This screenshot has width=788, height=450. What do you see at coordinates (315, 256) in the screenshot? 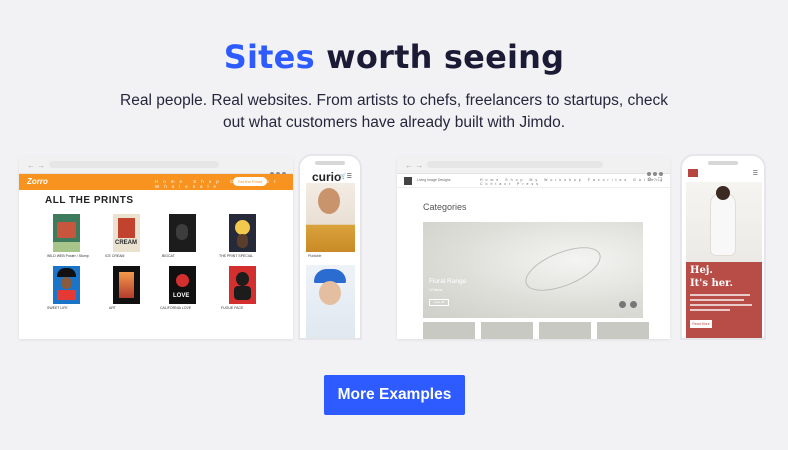
I see `product-caption: Plaitable` at bounding box center [315, 256].